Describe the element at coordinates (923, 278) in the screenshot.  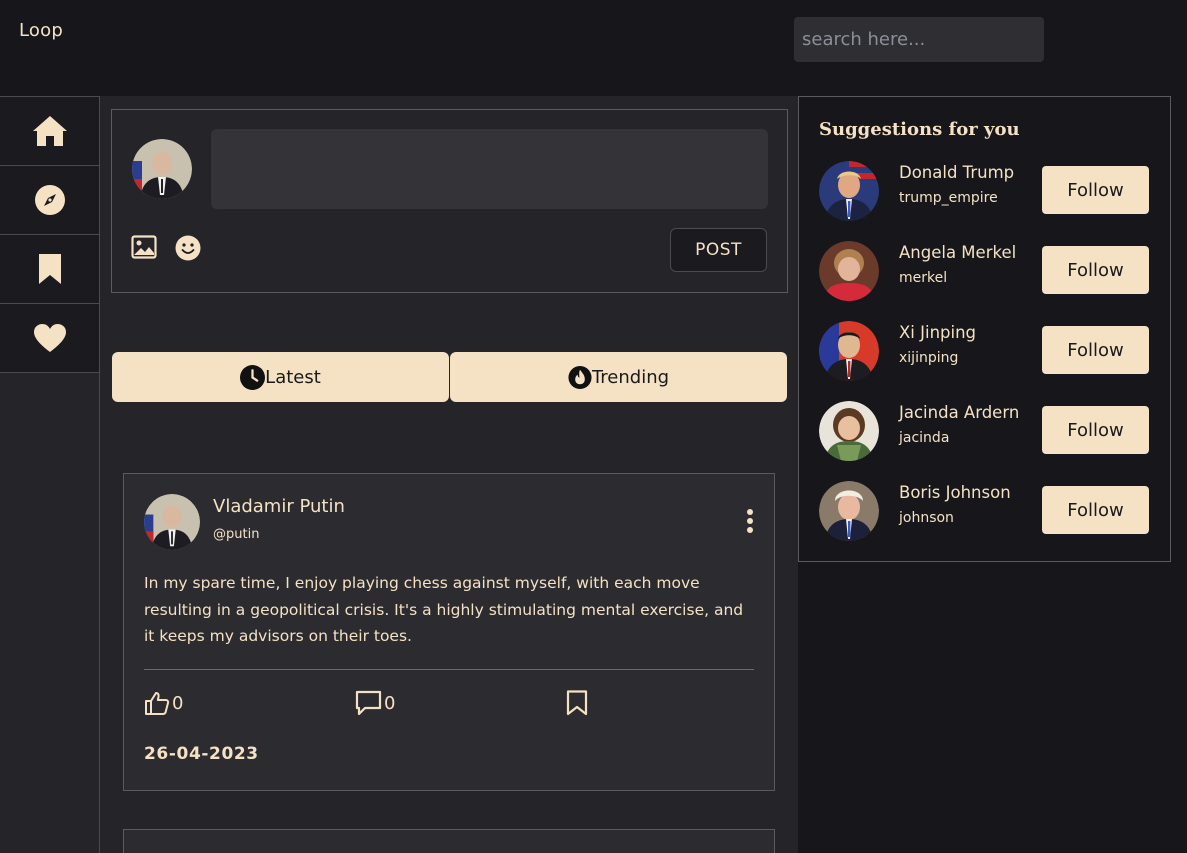
I see `suggestion-handle: merkel` at that location.